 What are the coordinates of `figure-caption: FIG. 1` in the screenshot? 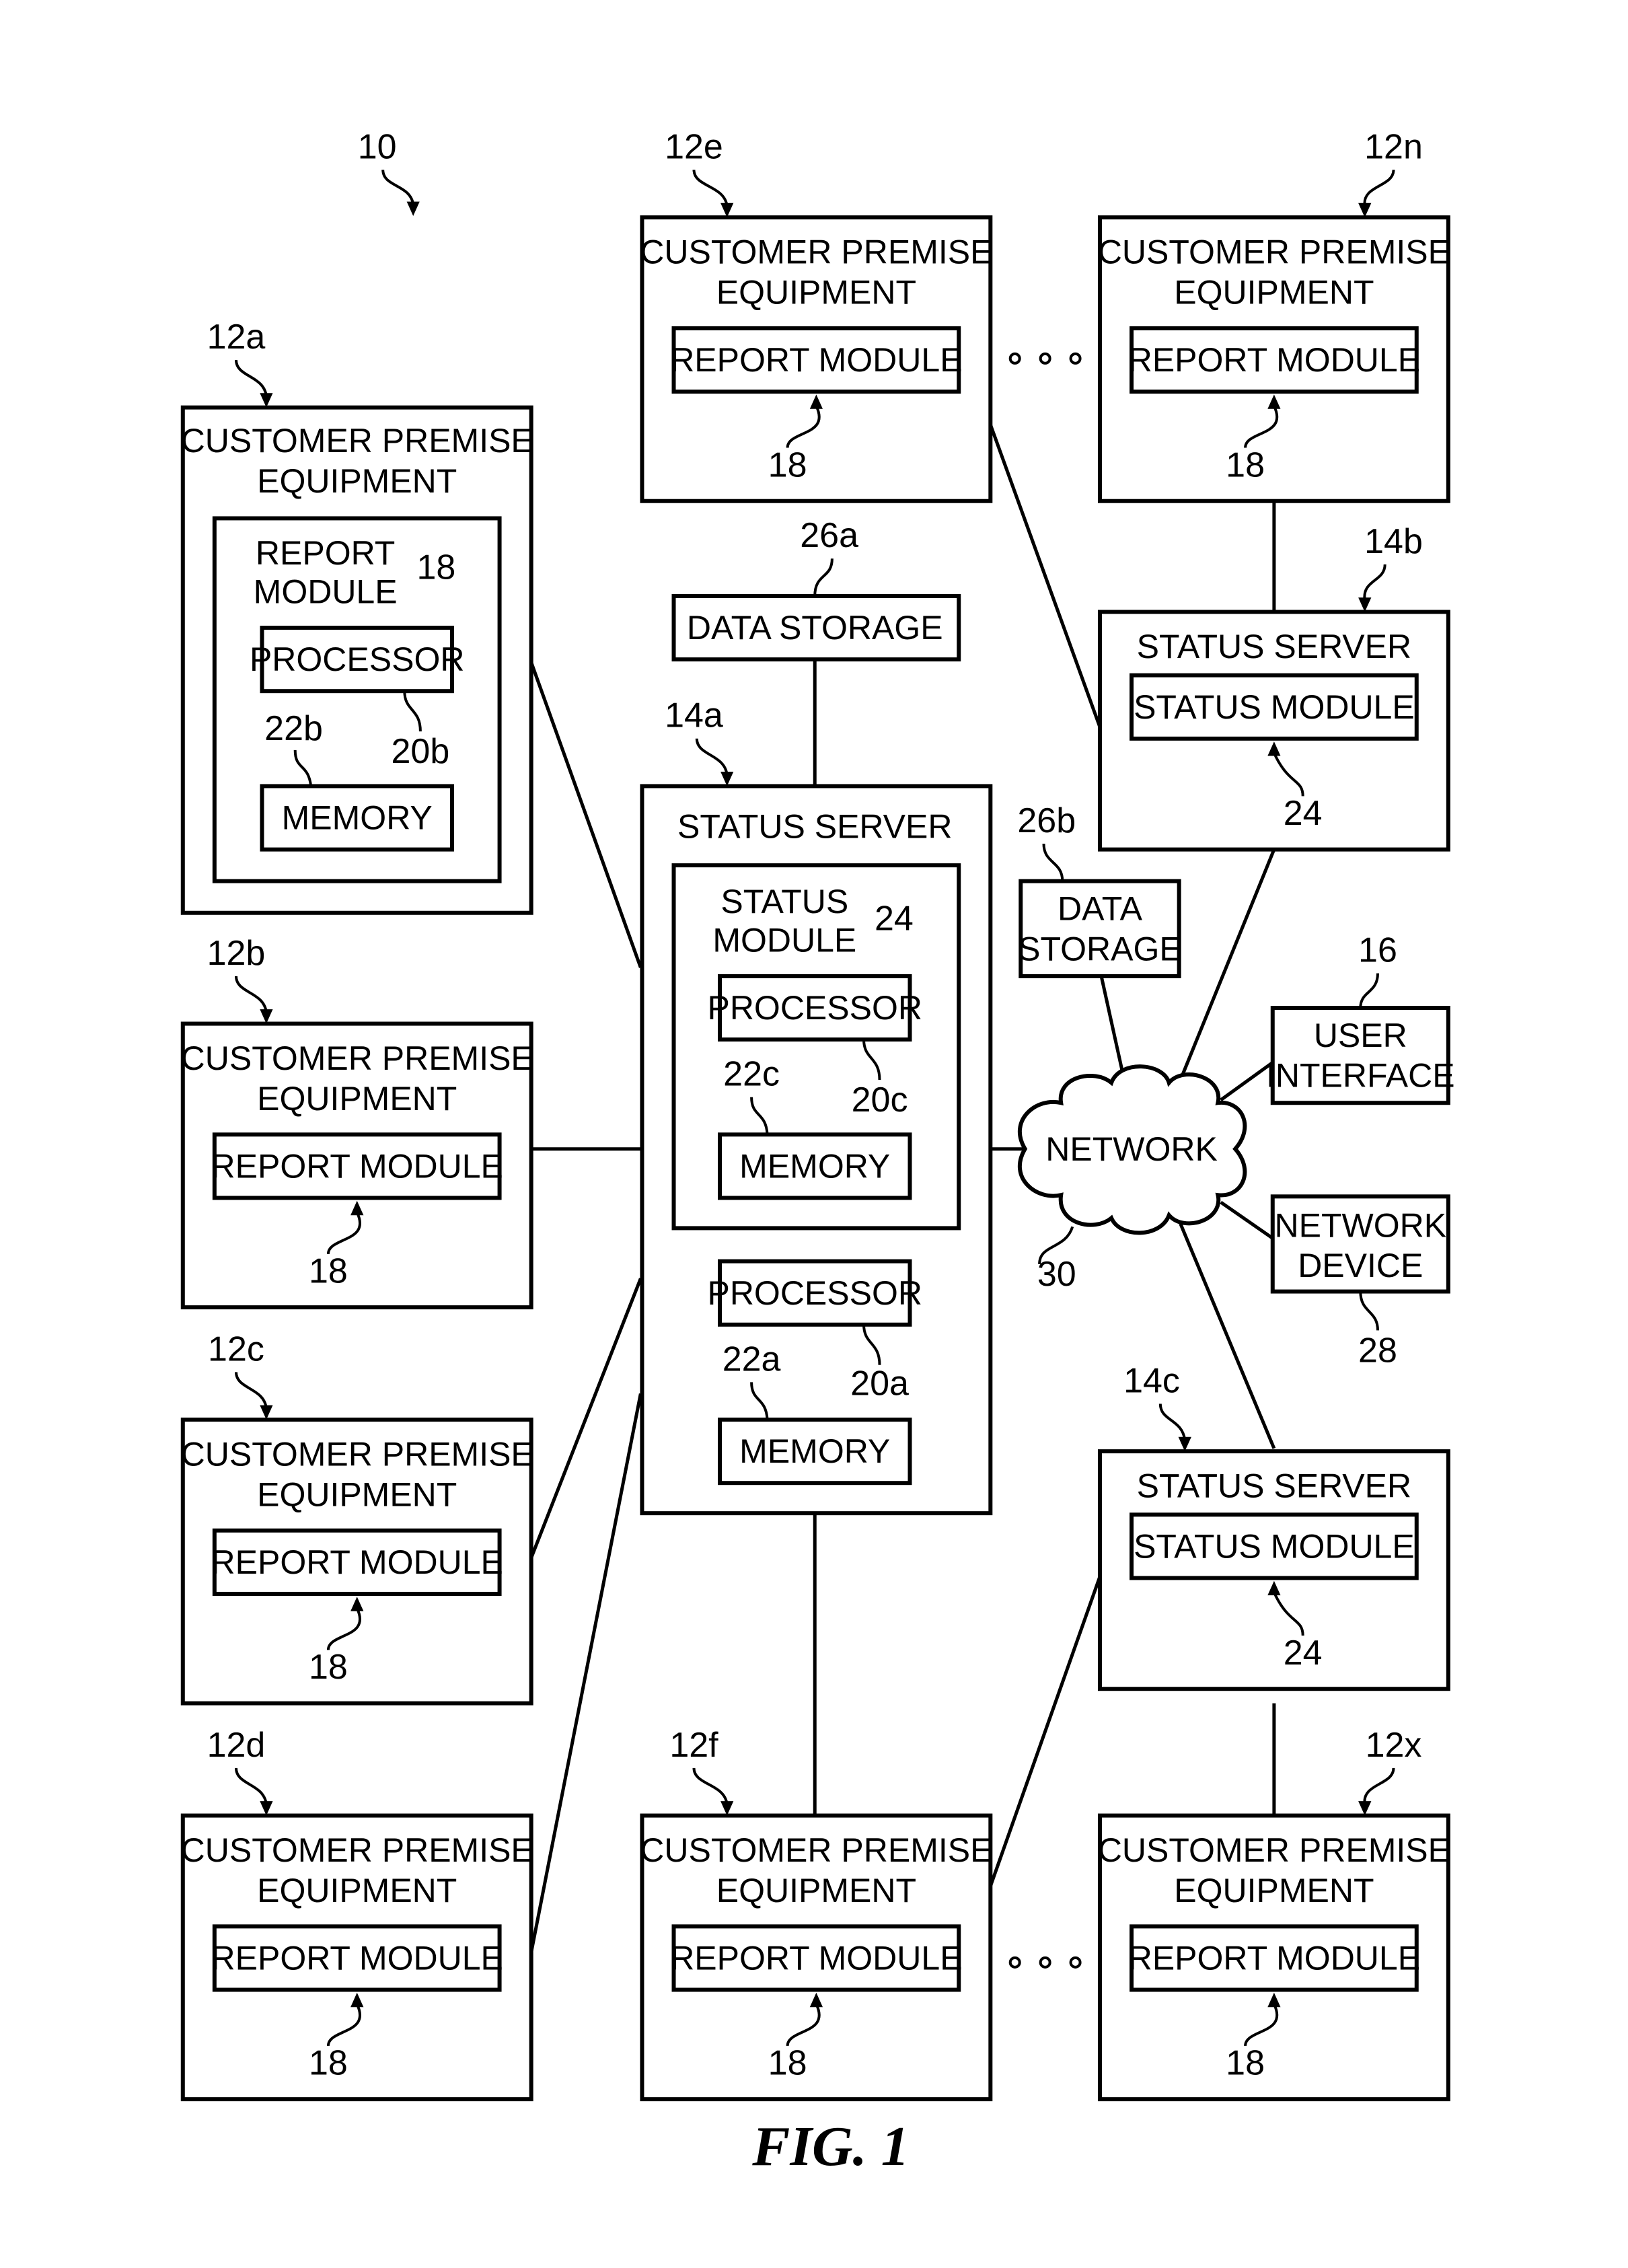 It's located at (830, 2147).